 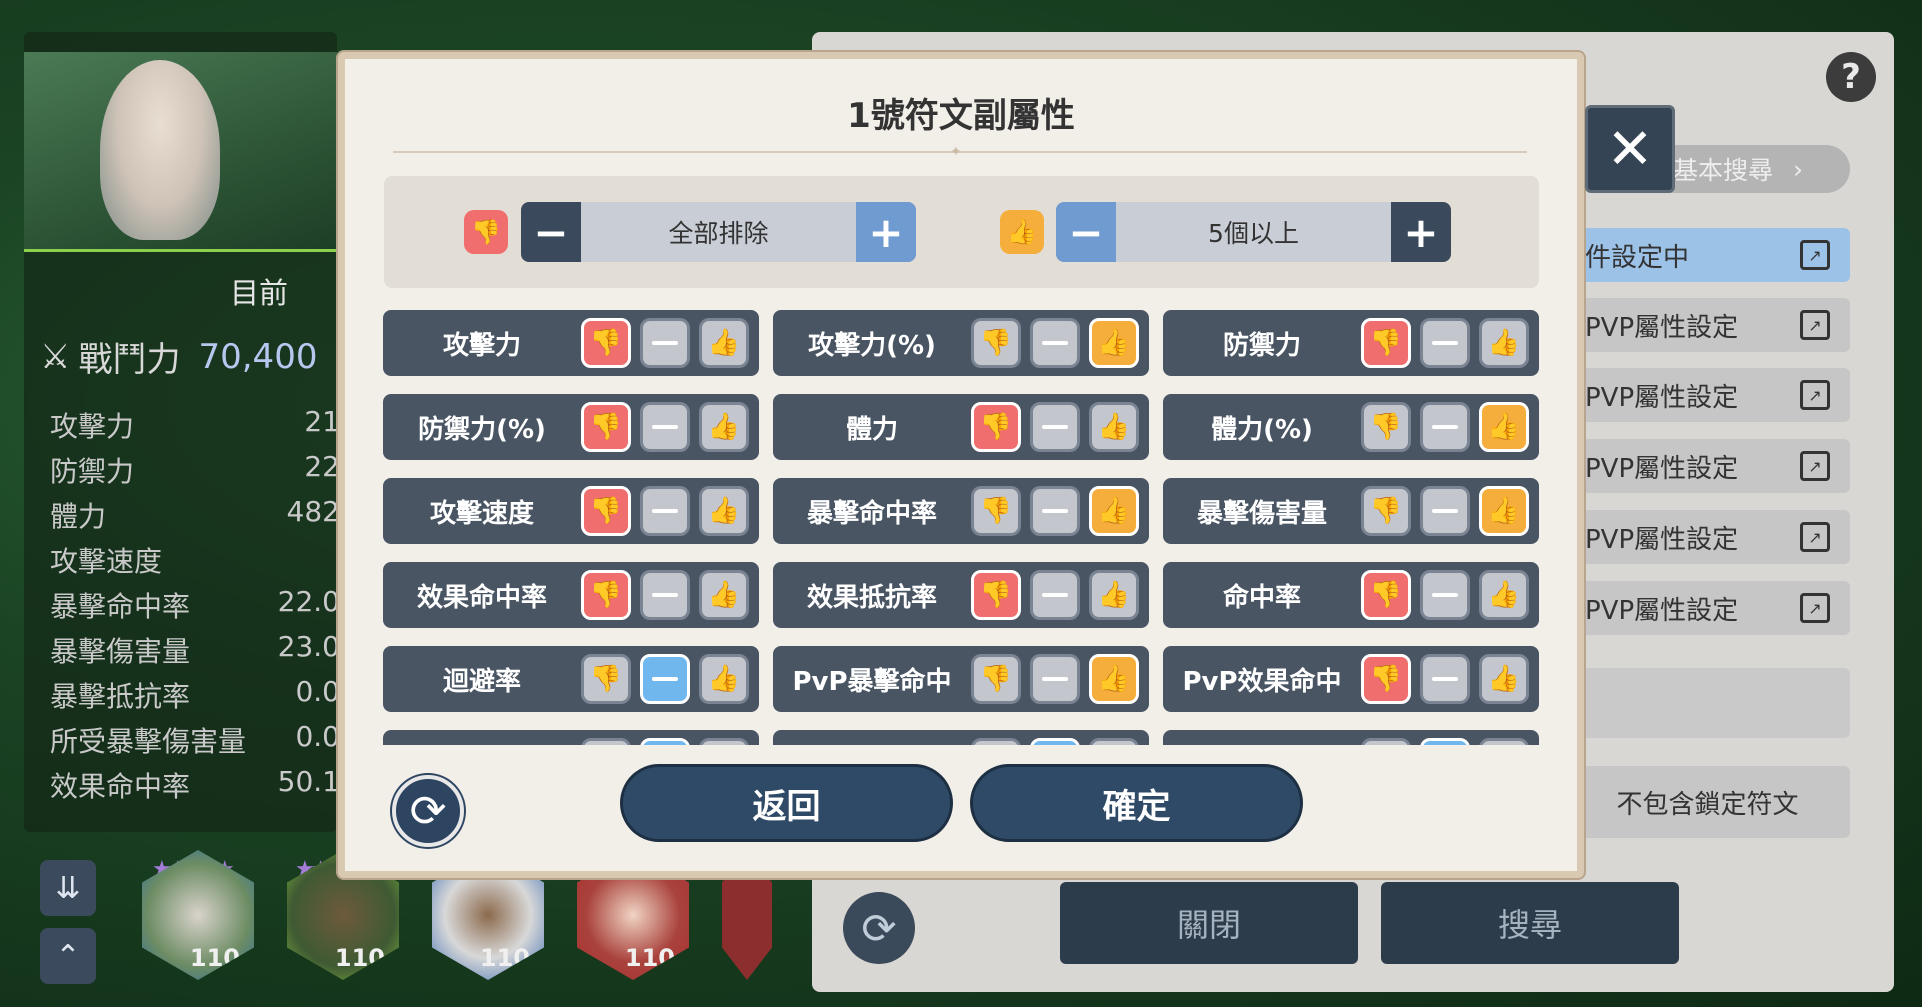 I want to click on help-button: ?, so click(x=1851, y=77).